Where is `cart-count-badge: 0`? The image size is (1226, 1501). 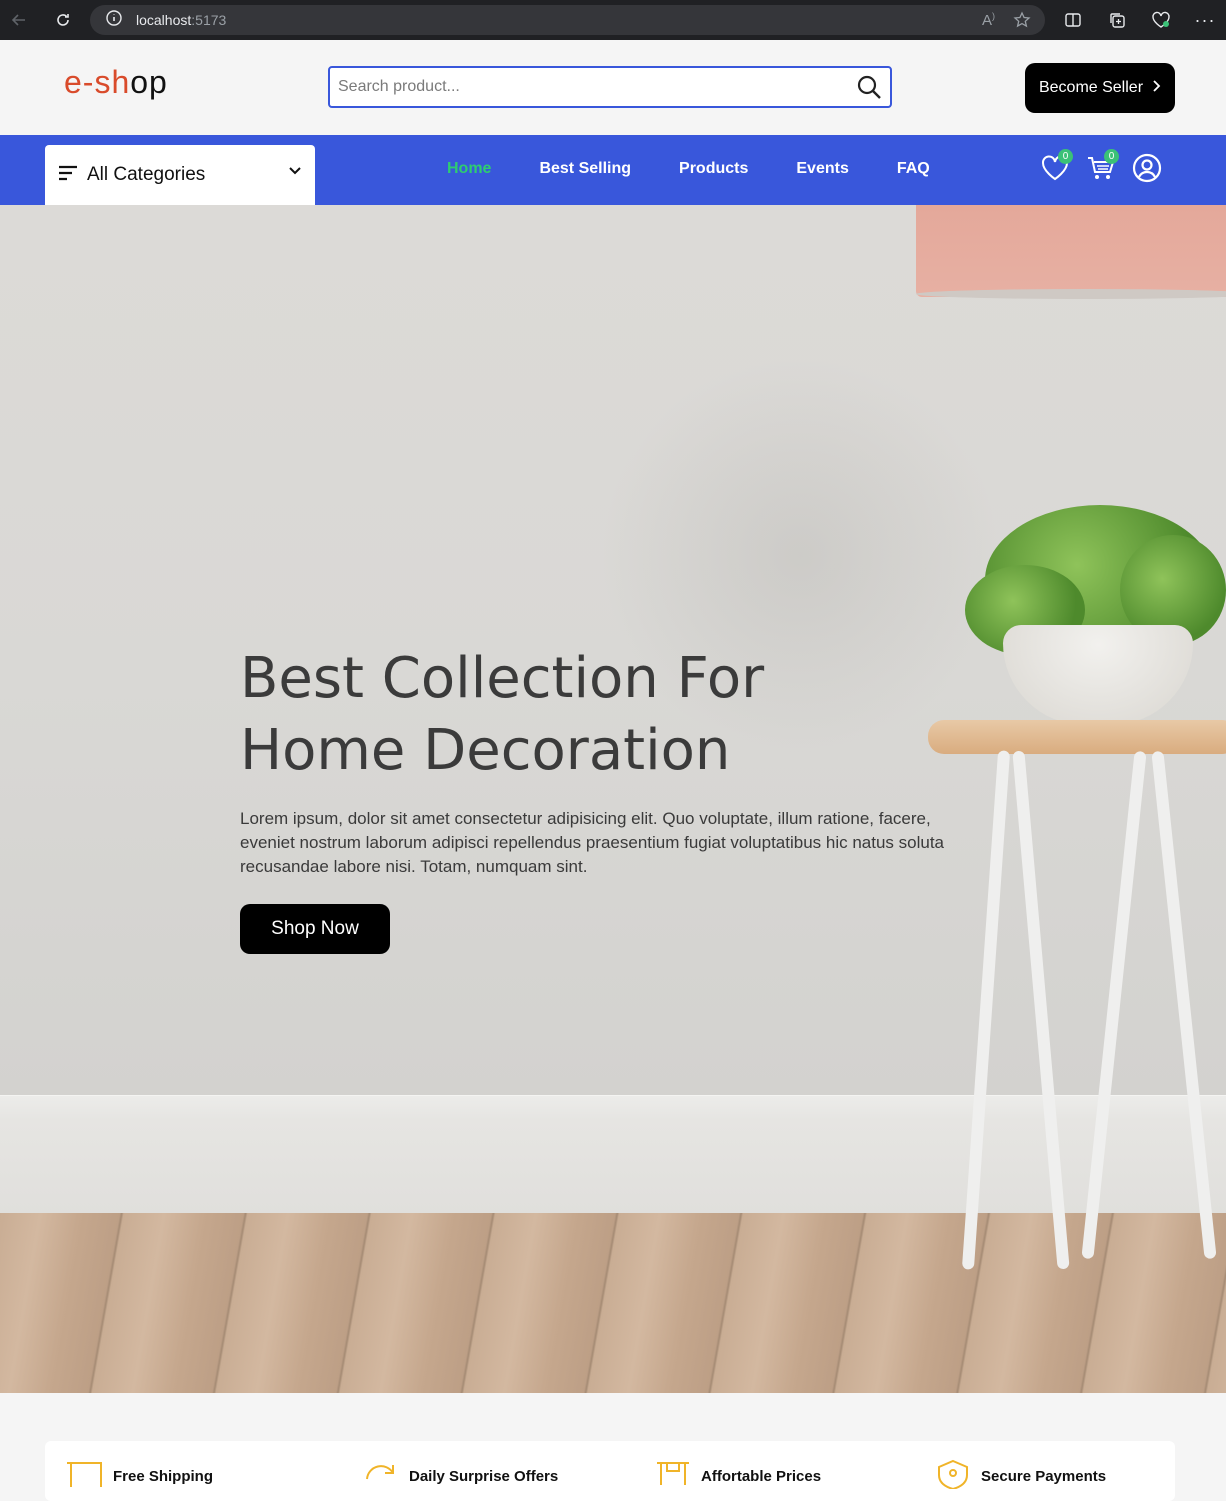 cart-count-badge: 0 is located at coordinates (1111, 156).